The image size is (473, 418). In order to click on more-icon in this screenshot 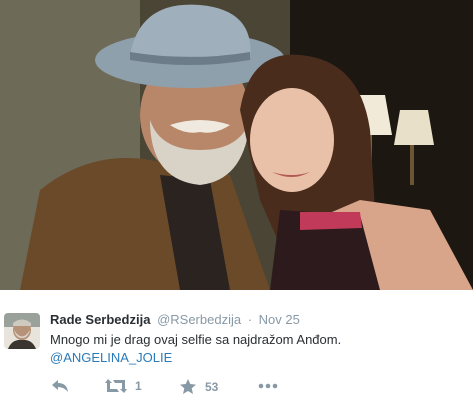, I will do `click(268, 386)`.